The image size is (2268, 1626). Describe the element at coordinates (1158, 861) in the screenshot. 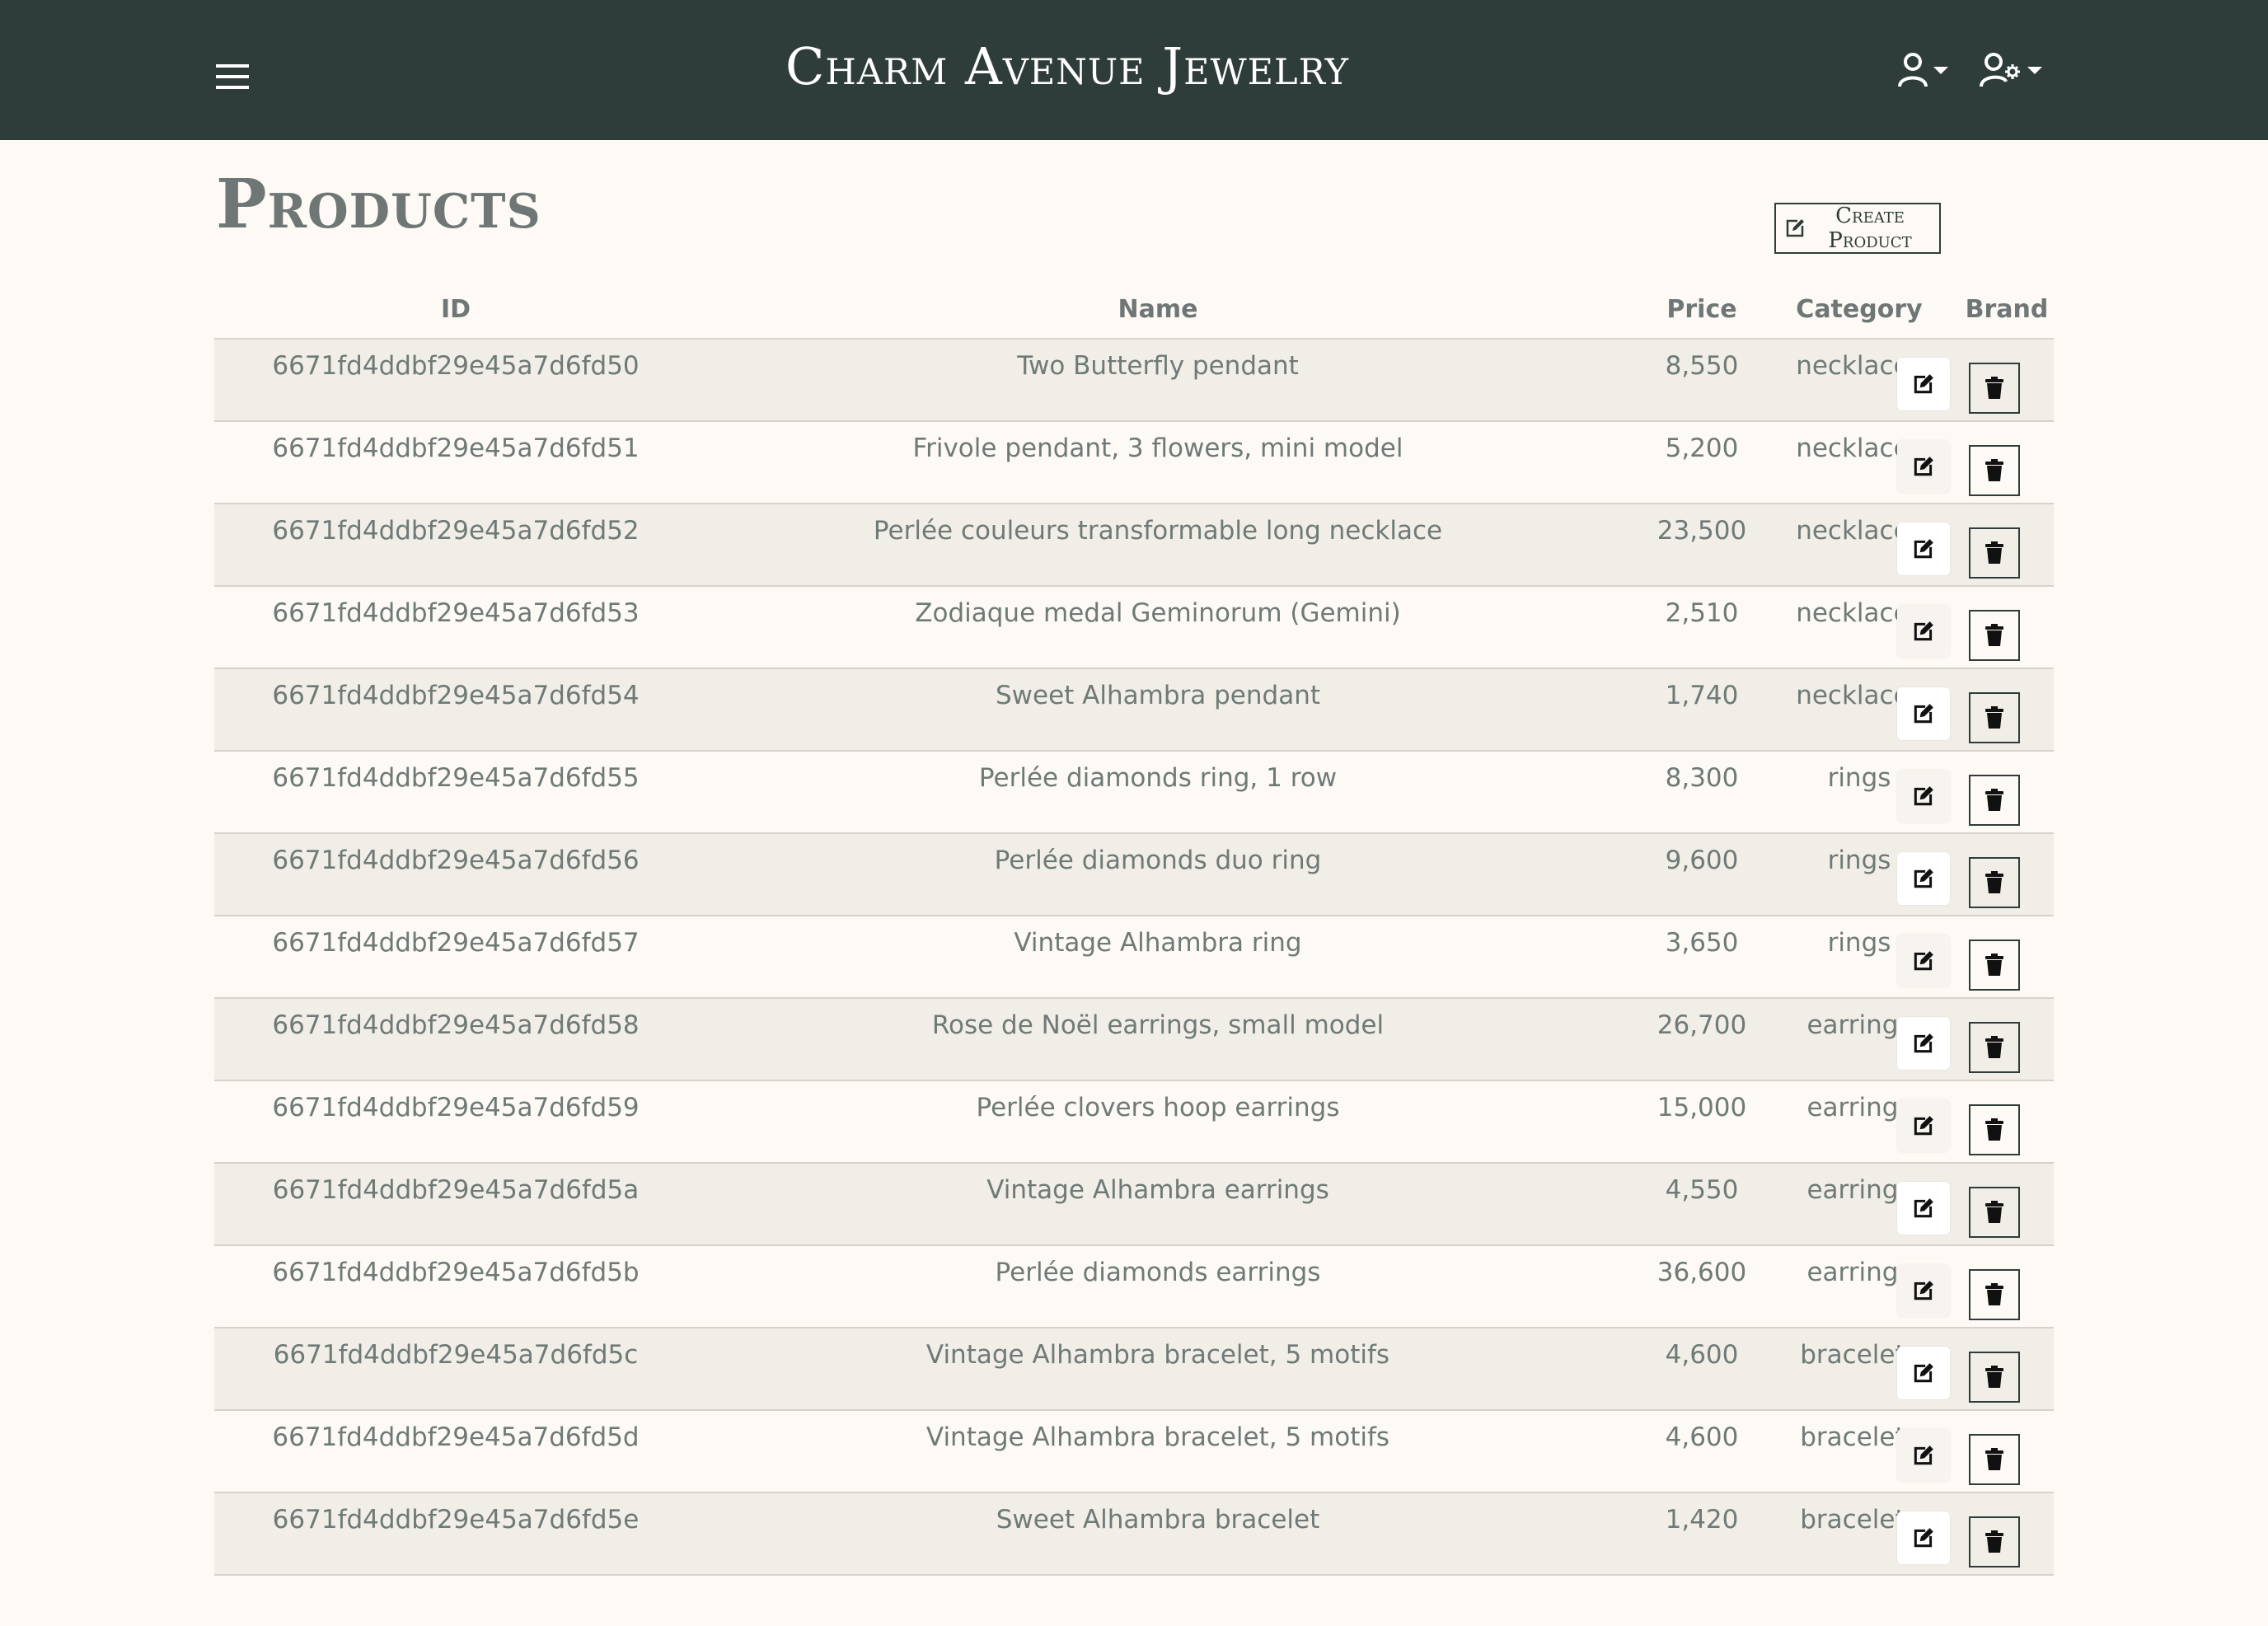

I see `cell-name: Perlée diamonds duo ring` at that location.